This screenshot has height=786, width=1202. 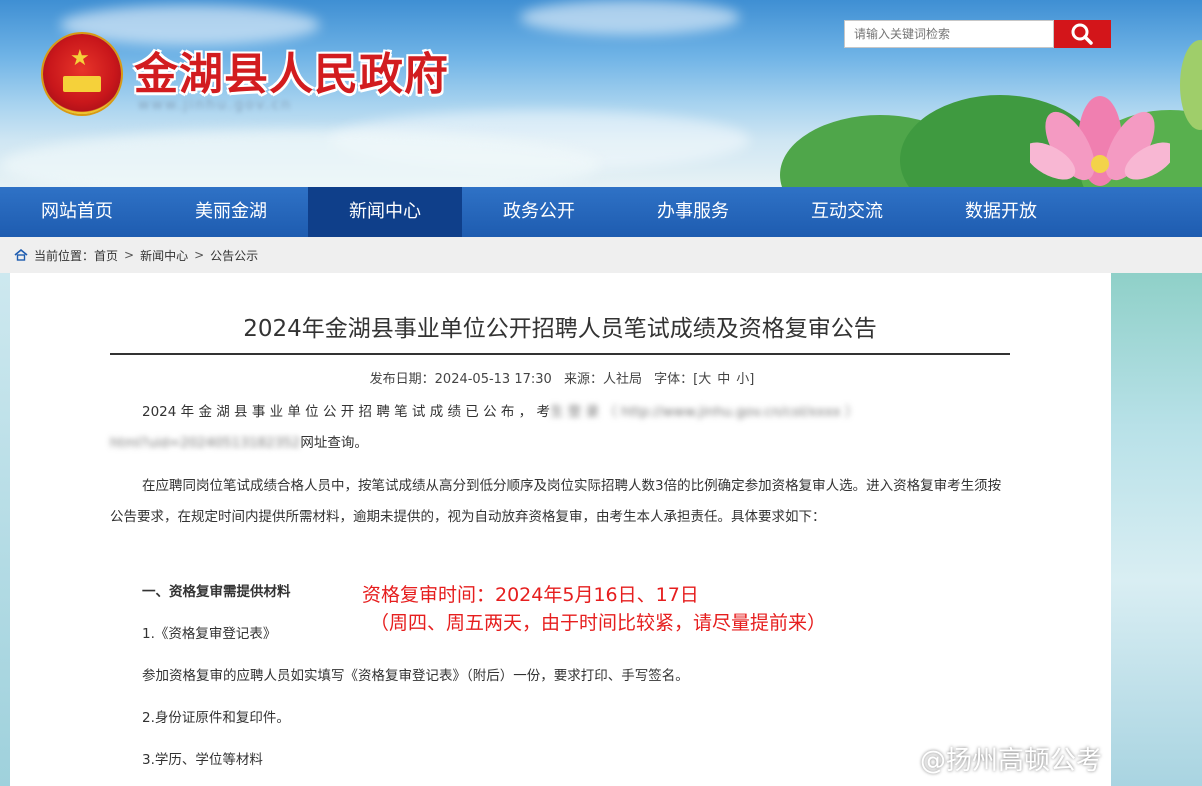 I want to click on main-navigation: 网站首页 美丽金湖 新闻中心 政务公开 办事服务 互动交流 数据开放, so click(x=601, y=212).